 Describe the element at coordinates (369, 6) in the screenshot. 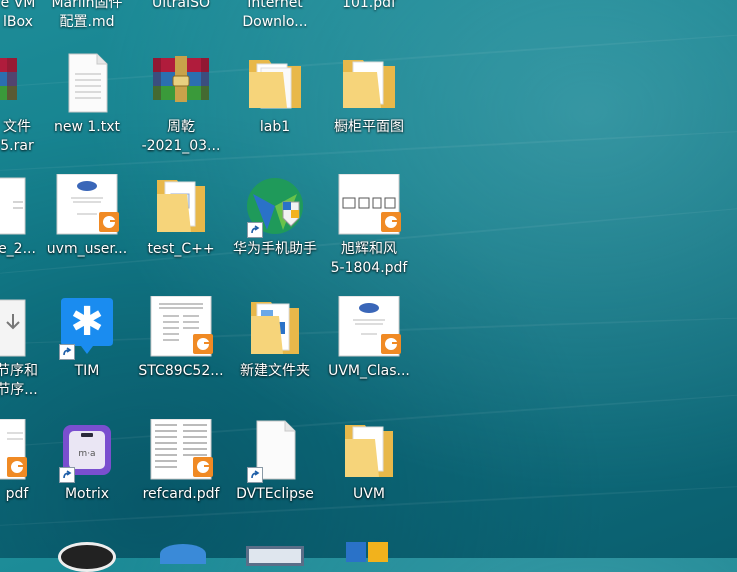

I see `desktop-icon-101-pdf-label: 101.pdf` at that location.